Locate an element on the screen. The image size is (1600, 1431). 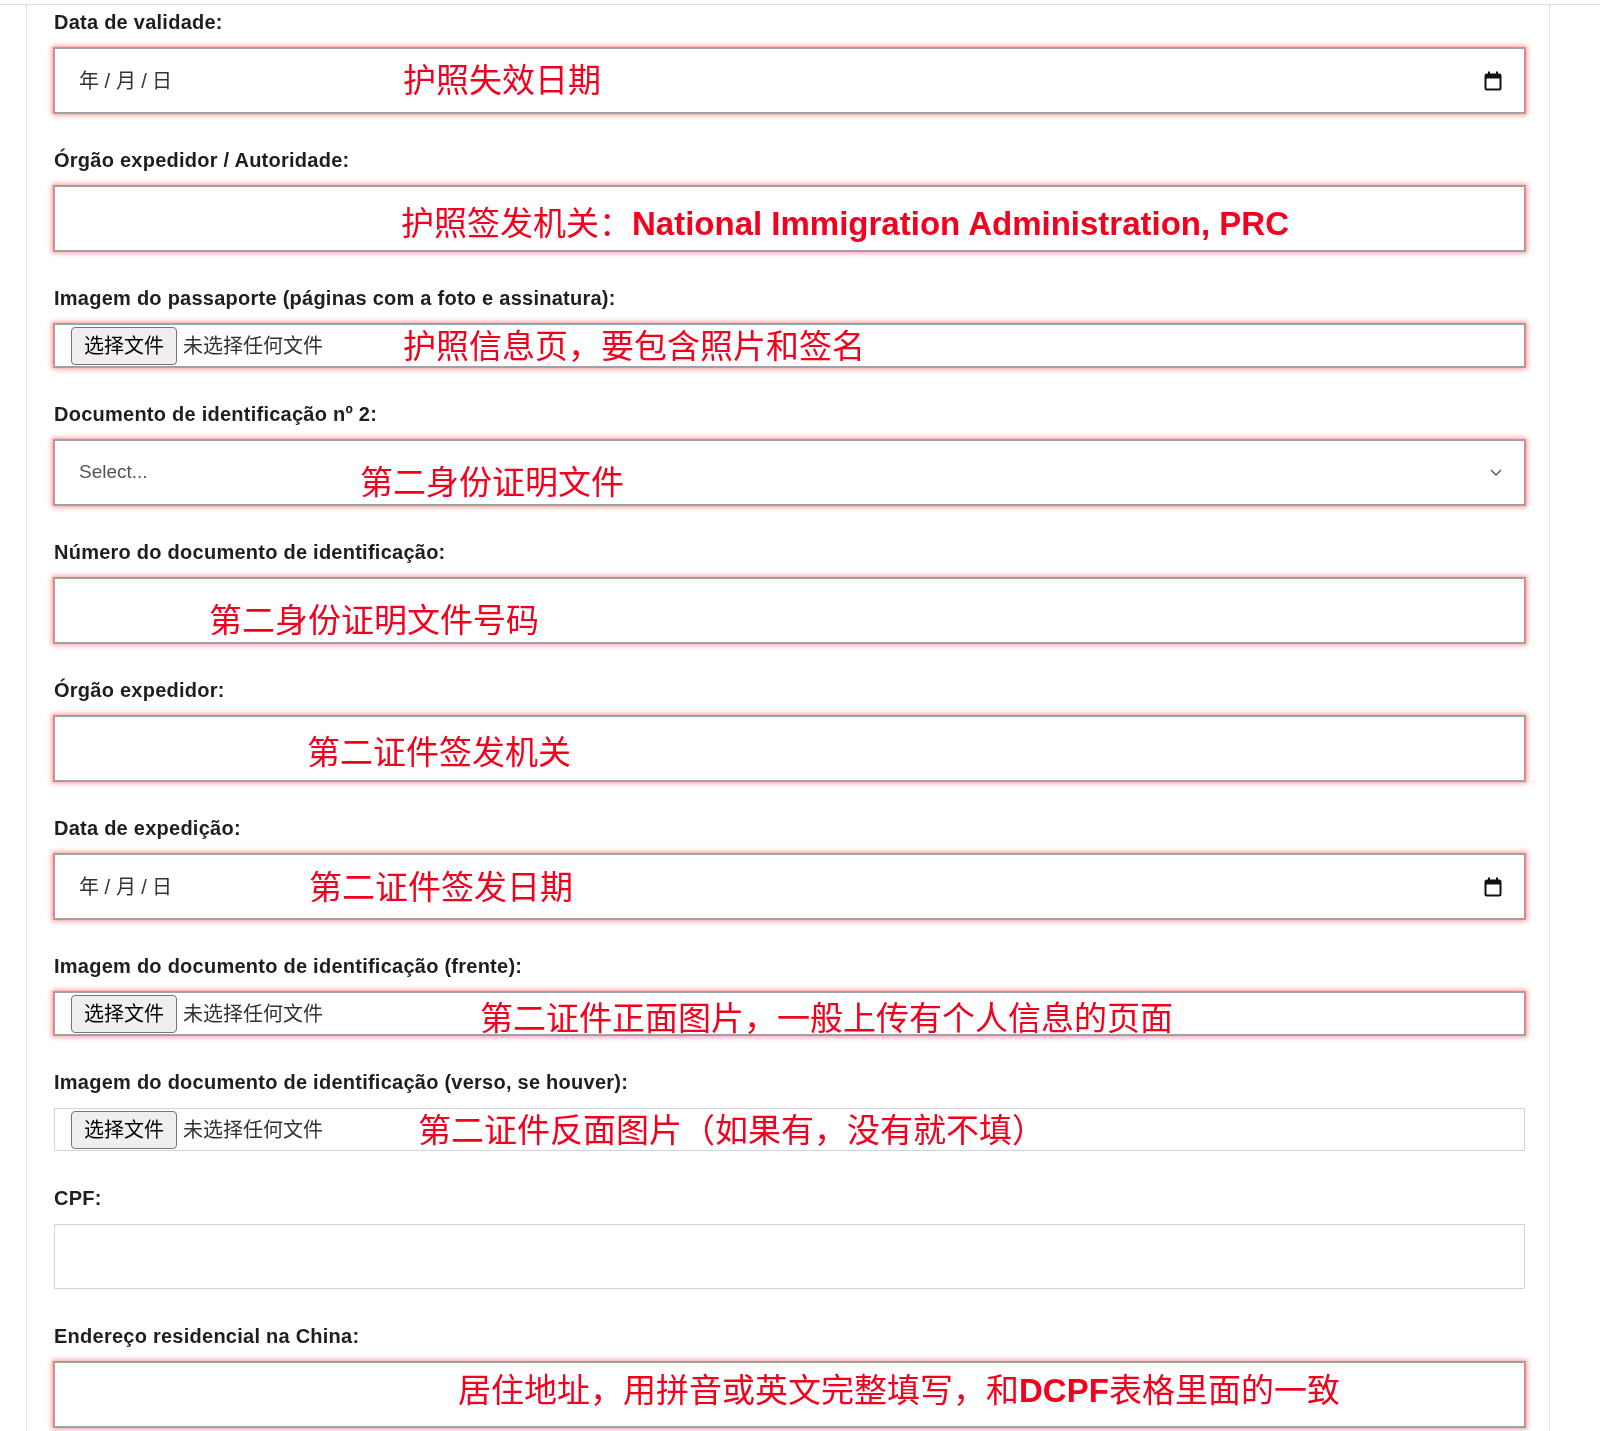
chevron-down-icon is located at coordinates (1496, 472).